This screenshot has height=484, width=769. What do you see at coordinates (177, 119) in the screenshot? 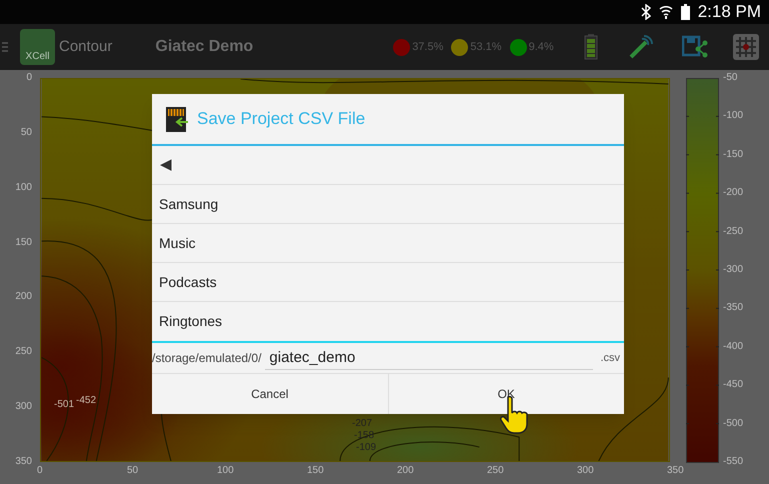
I see `sd-card-icon` at bounding box center [177, 119].